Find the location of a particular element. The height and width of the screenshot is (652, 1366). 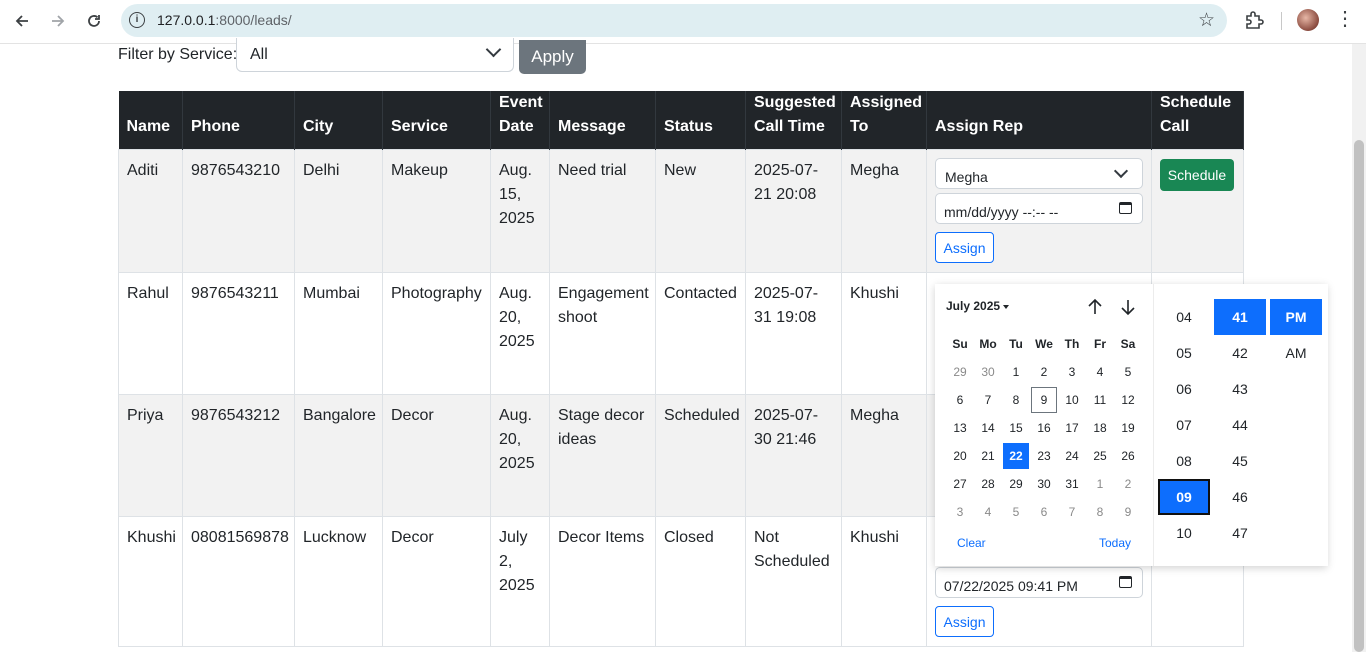

address-bar: i 127.0.0.1:8000/leads/ ☆ is located at coordinates (674, 20).